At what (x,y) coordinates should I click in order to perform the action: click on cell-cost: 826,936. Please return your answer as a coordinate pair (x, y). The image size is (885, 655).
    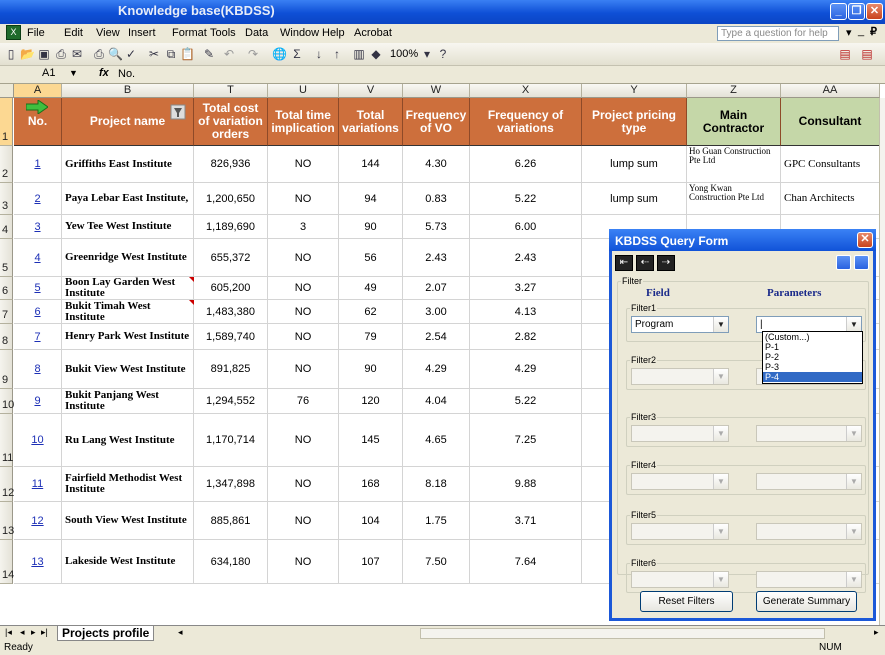
    Looking at the image, I should click on (231, 164).